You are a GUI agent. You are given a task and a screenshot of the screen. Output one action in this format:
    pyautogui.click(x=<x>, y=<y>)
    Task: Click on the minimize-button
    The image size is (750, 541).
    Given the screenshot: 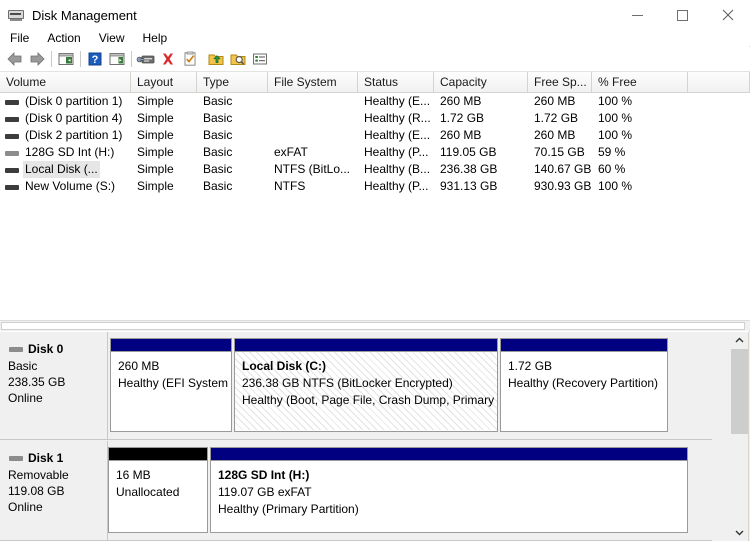 What is the action you would take?
    pyautogui.click(x=637, y=15)
    